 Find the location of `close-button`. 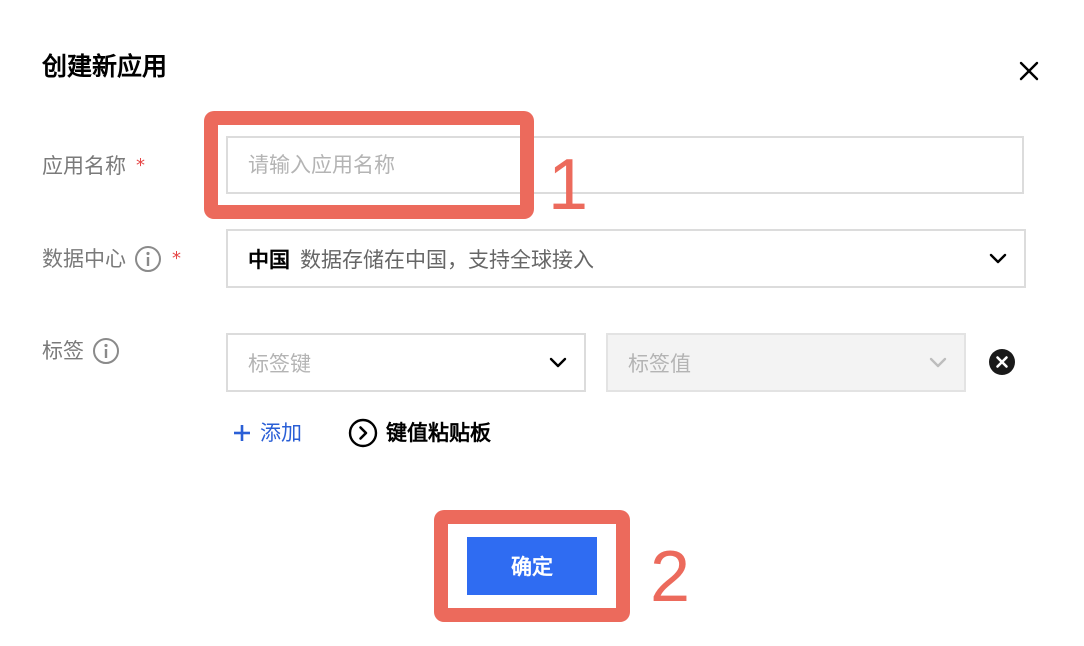

close-button is located at coordinates (1029, 71).